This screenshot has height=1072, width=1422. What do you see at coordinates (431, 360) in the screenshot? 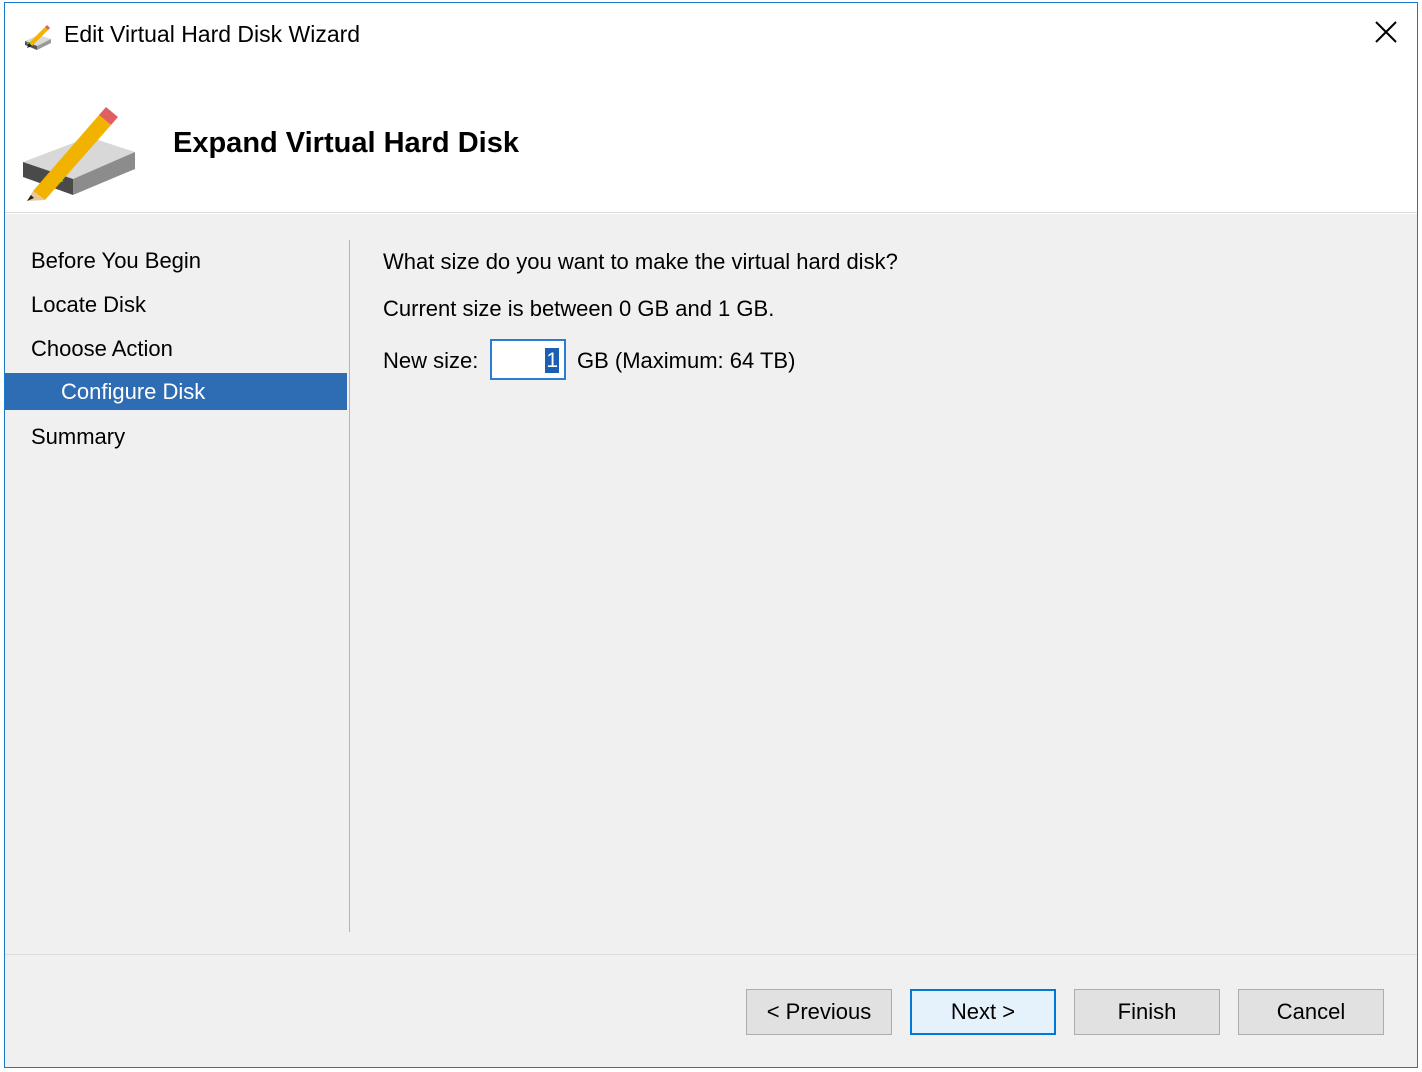
I see `new-size-label: New size:` at bounding box center [431, 360].